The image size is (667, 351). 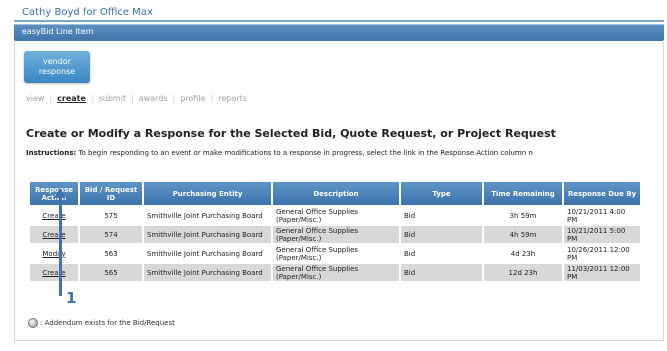 I want to click on column-header-purchasing-entity: Purchasing Entity, so click(x=207, y=193).